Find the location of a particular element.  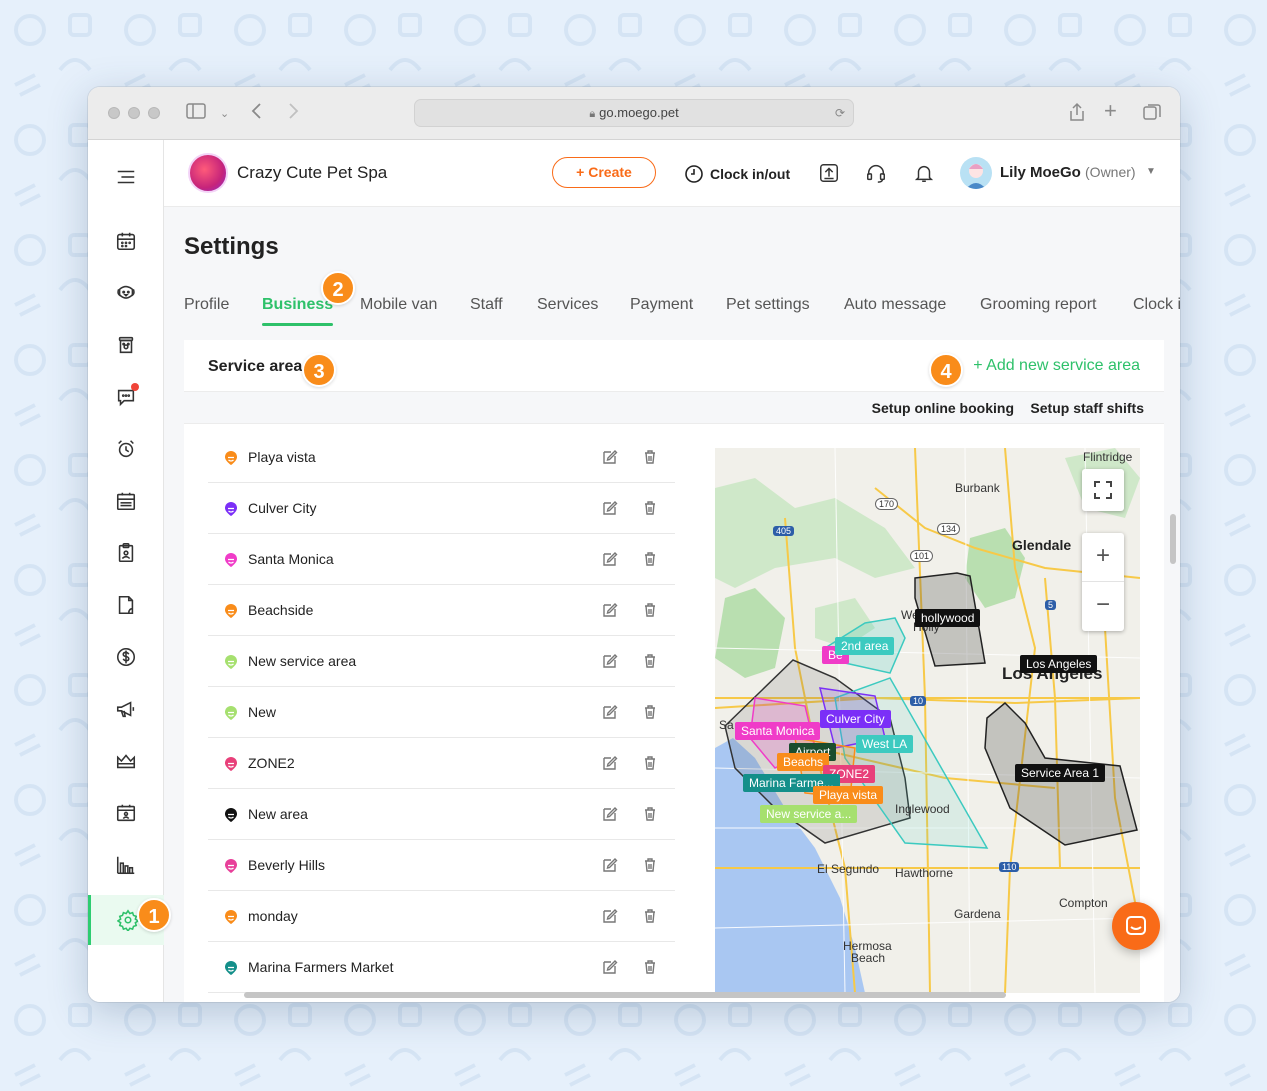

service-area-row: Beachside is located at coordinates (441, 610).